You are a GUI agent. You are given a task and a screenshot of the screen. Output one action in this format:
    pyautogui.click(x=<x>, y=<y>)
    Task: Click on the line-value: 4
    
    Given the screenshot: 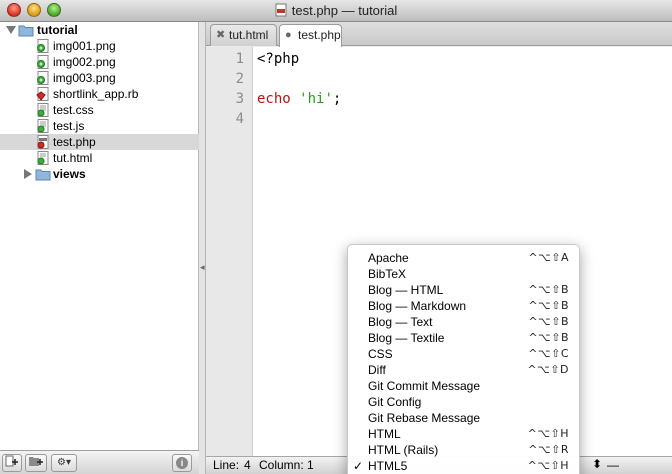 What is the action you would take?
    pyautogui.click(x=247, y=465)
    